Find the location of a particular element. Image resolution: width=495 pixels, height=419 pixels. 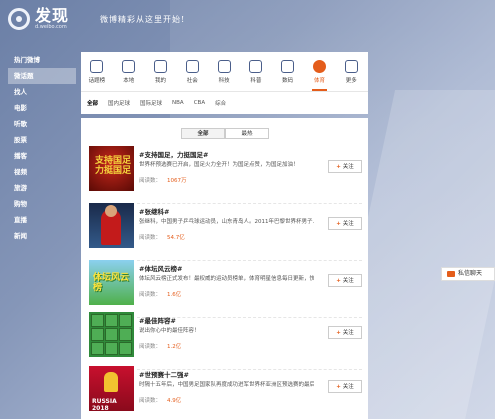

page-title: 发现 is located at coordinates (52, 15).